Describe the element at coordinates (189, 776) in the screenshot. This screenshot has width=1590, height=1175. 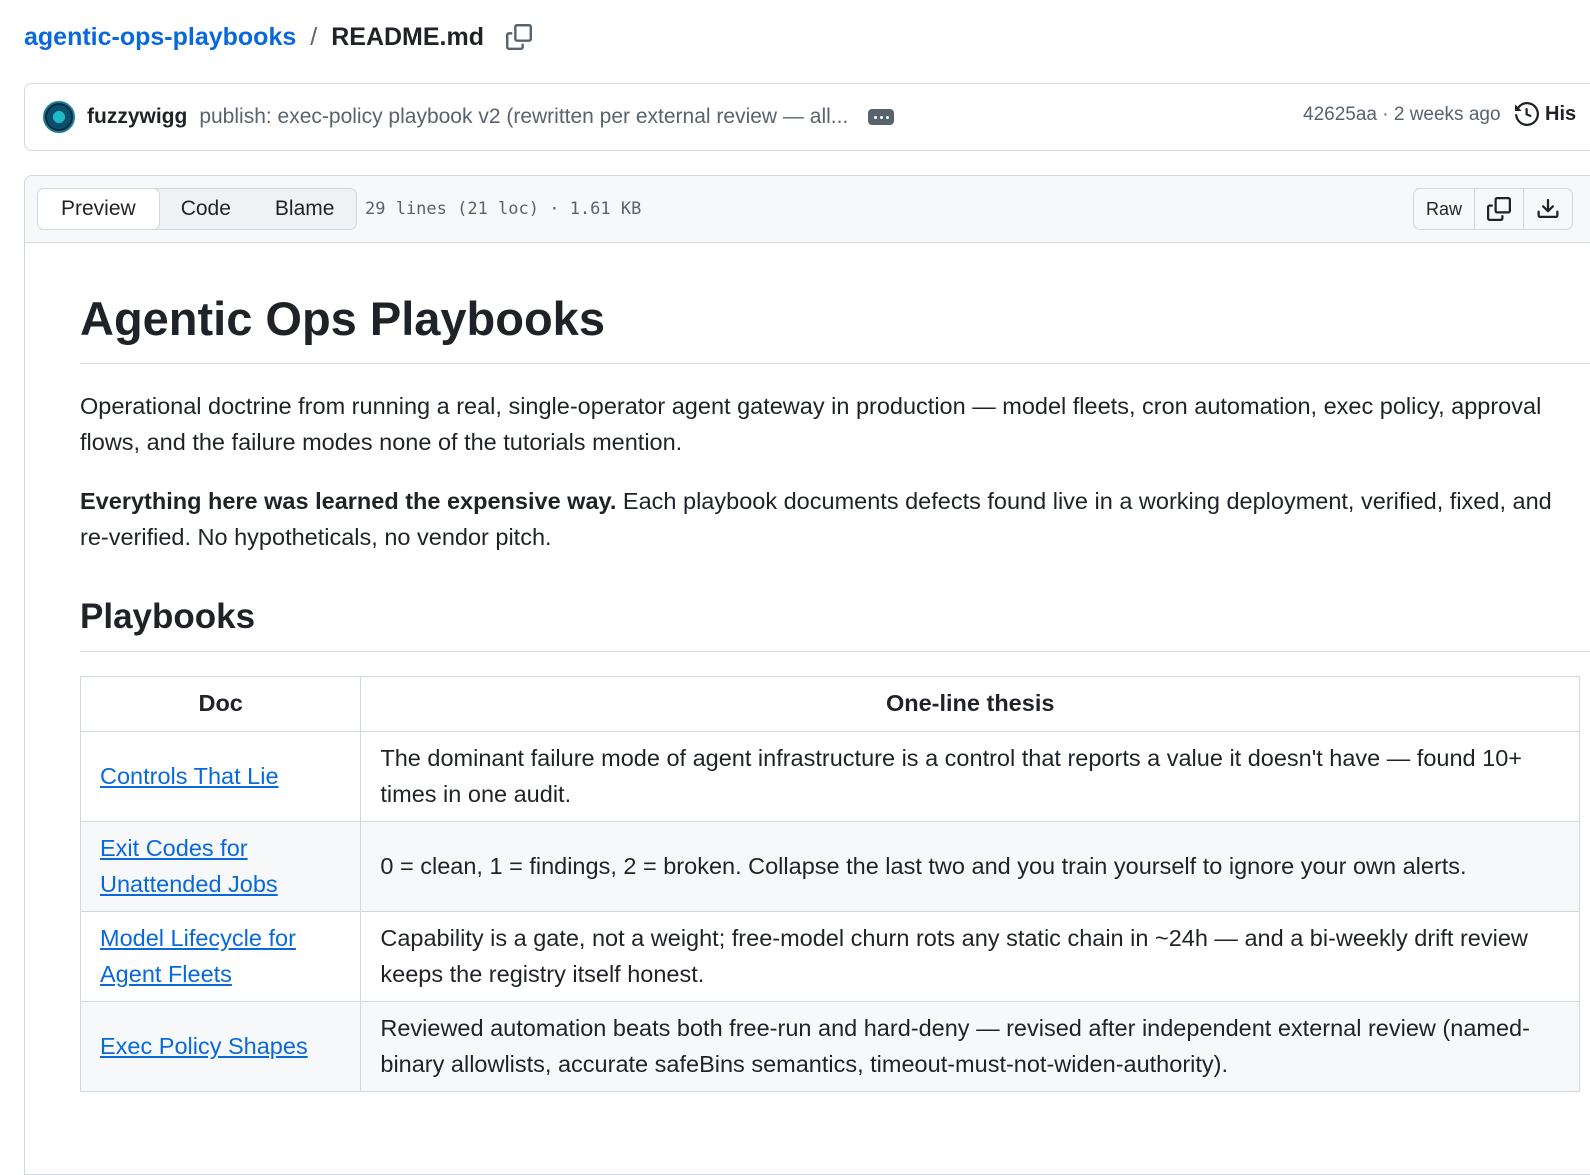
I see `doc-link-controls-that-lie: Controls That Lie` at that location.